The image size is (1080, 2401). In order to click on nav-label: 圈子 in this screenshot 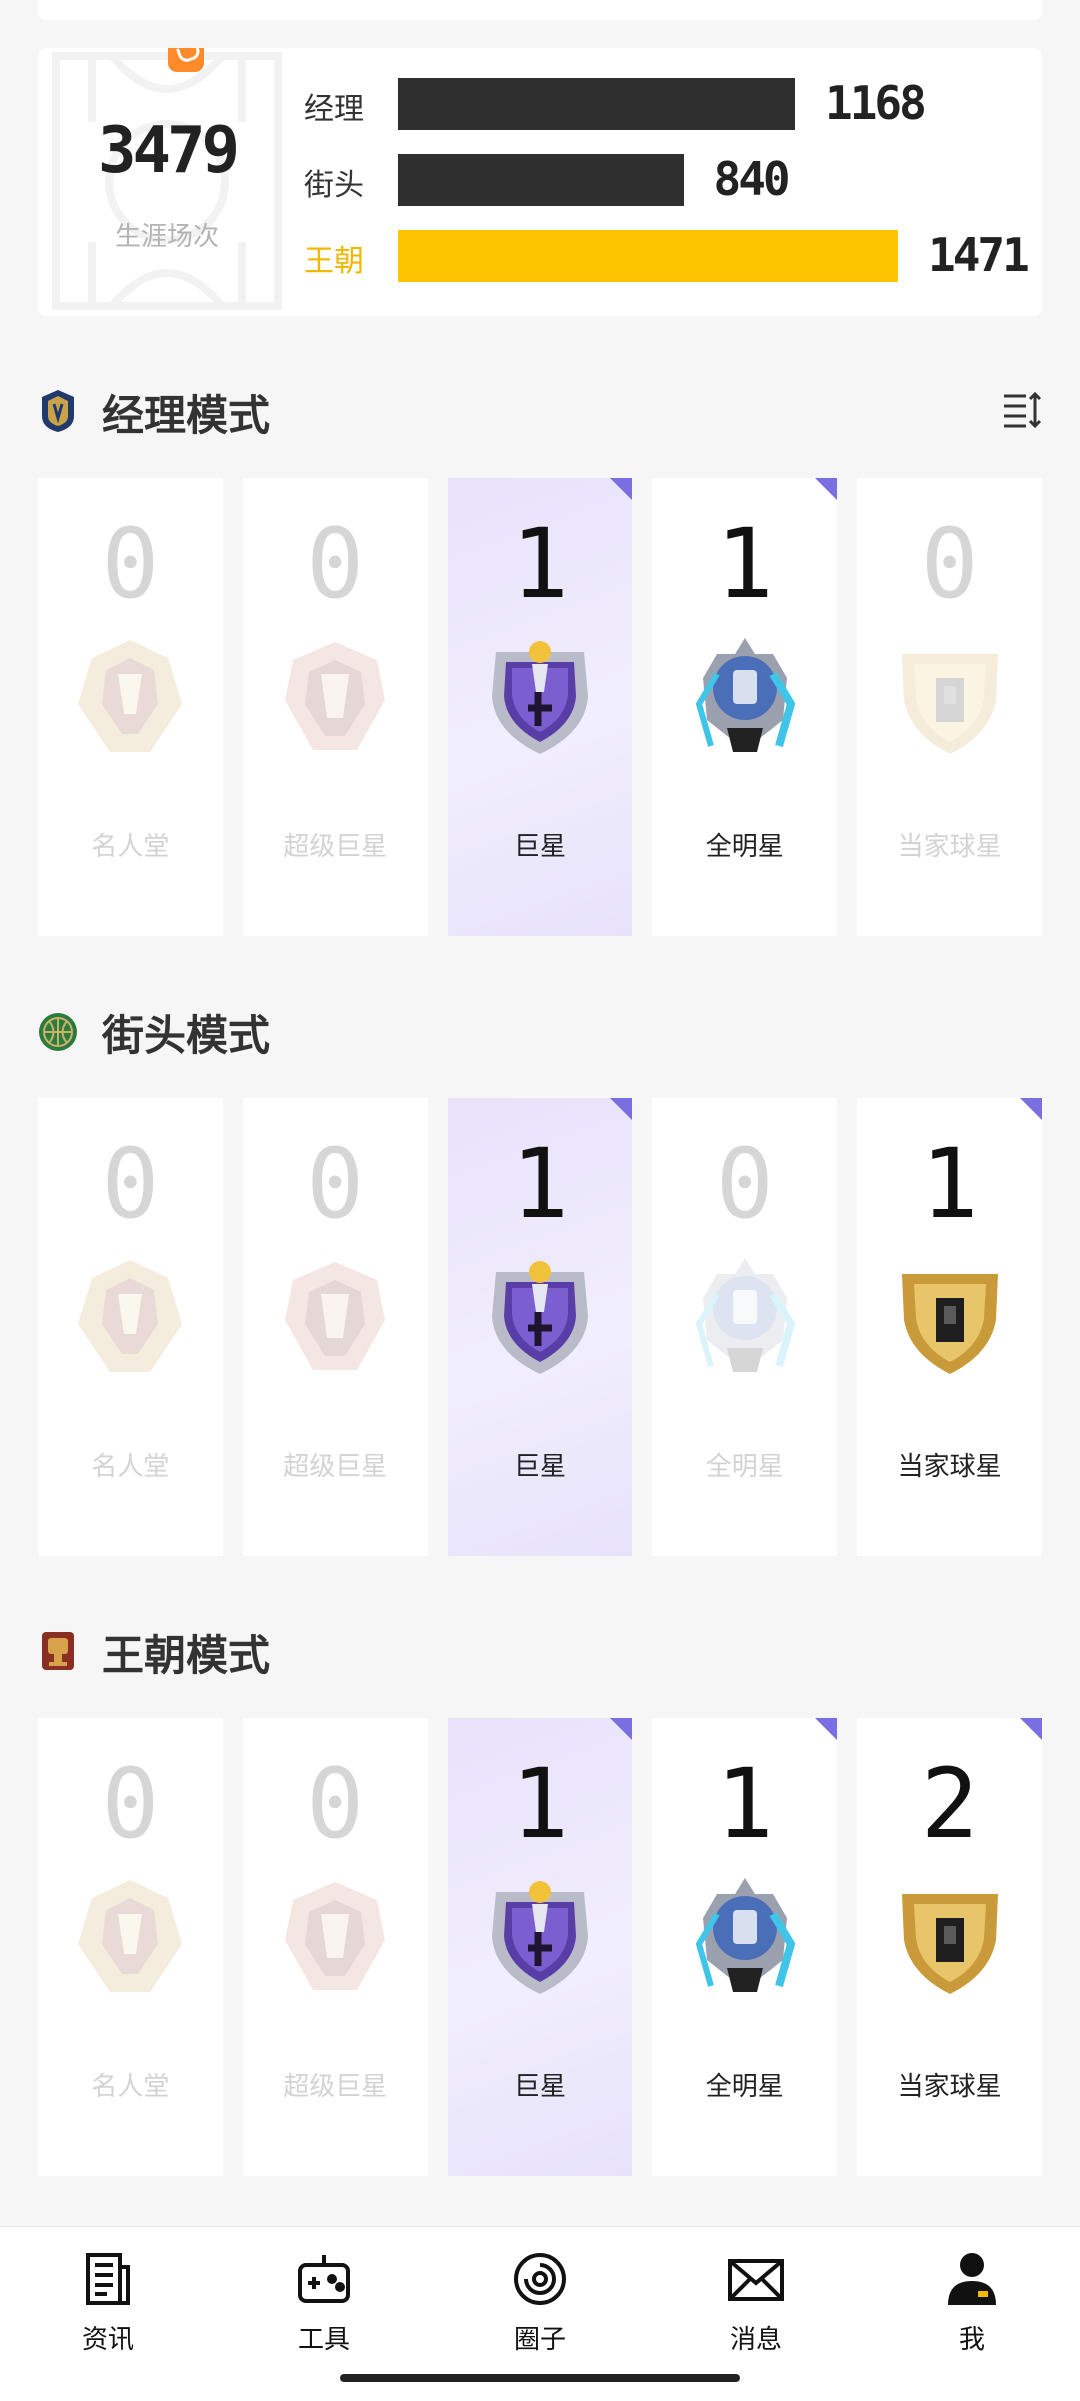, I will do `click(539, 2340)`.